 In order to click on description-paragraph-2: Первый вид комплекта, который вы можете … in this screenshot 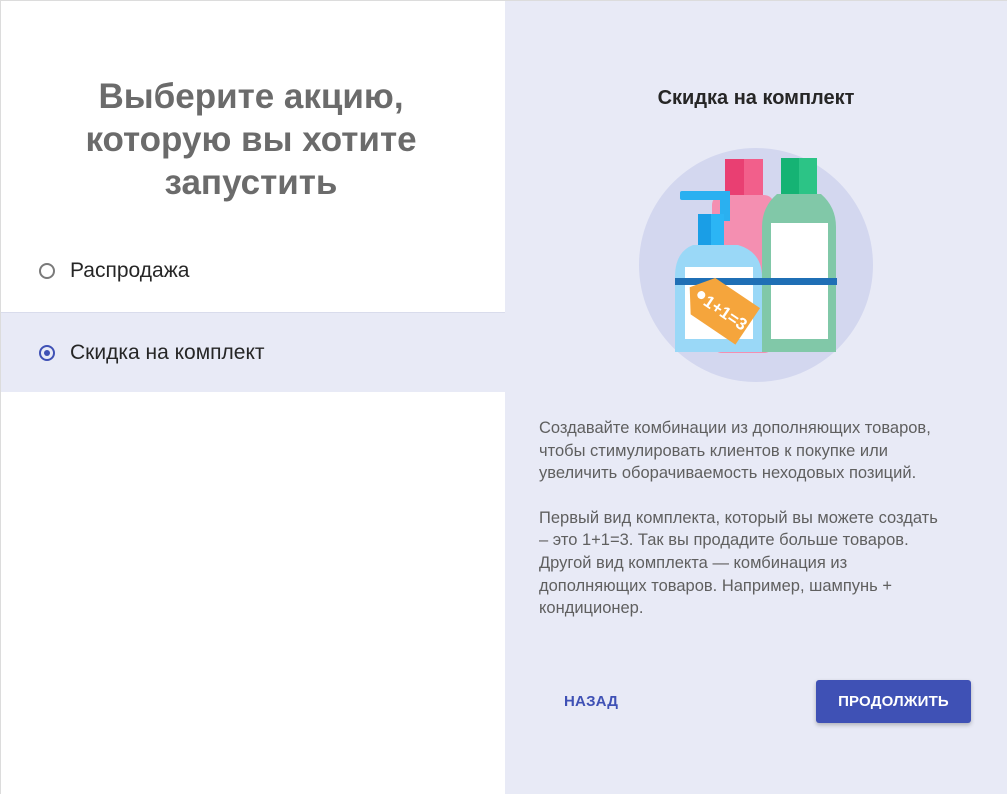, I will do `click(738, 563)`.